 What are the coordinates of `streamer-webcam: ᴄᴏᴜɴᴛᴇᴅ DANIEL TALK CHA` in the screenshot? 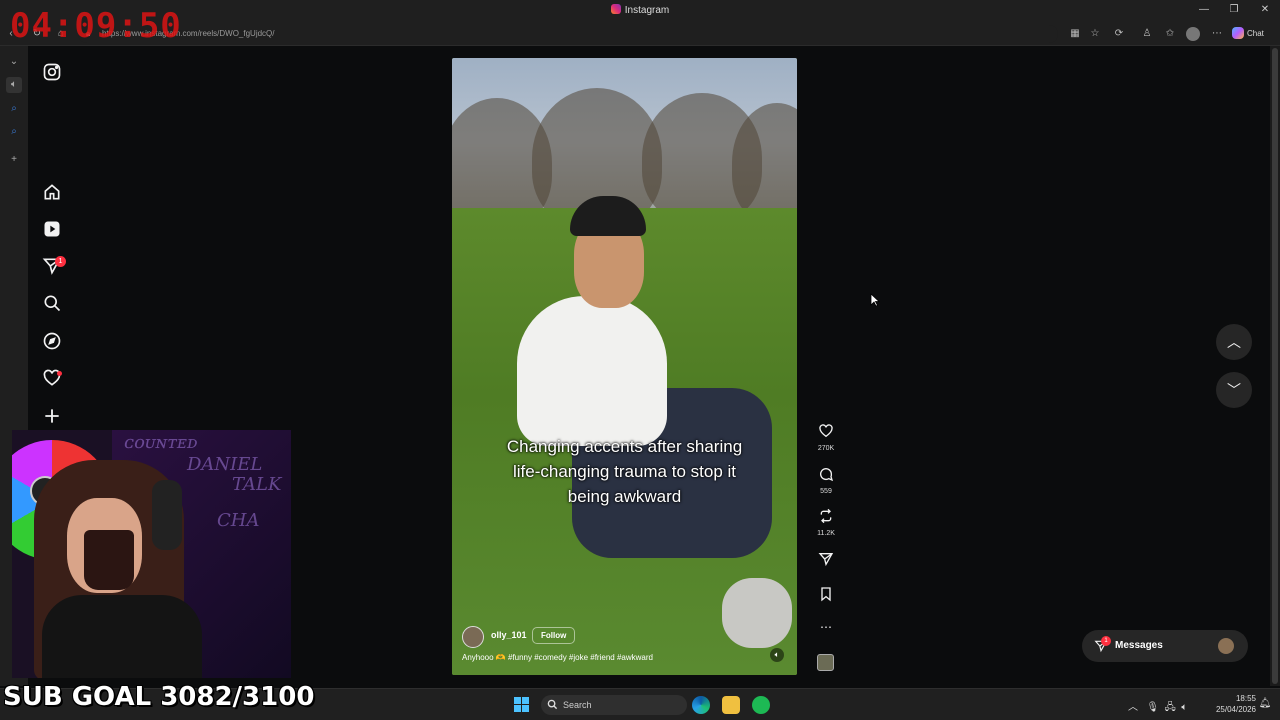 It's located at (151, 554).